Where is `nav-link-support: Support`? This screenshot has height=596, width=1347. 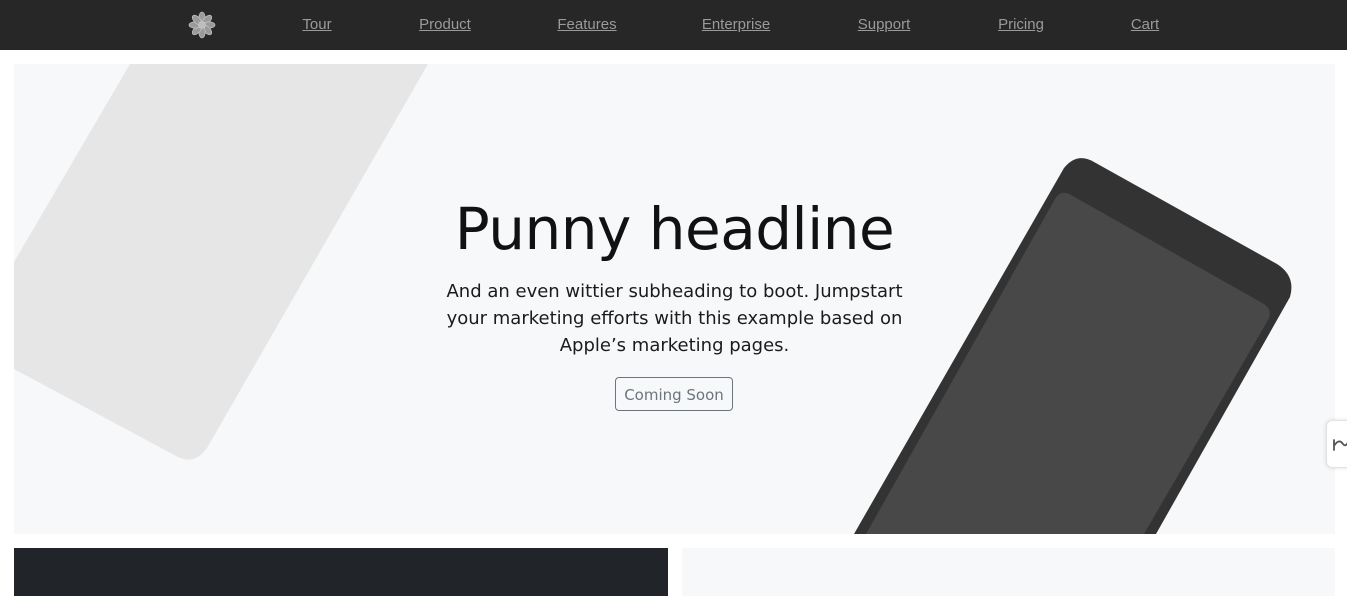 nav-link-support: Support is located at coordinates (884, 24).